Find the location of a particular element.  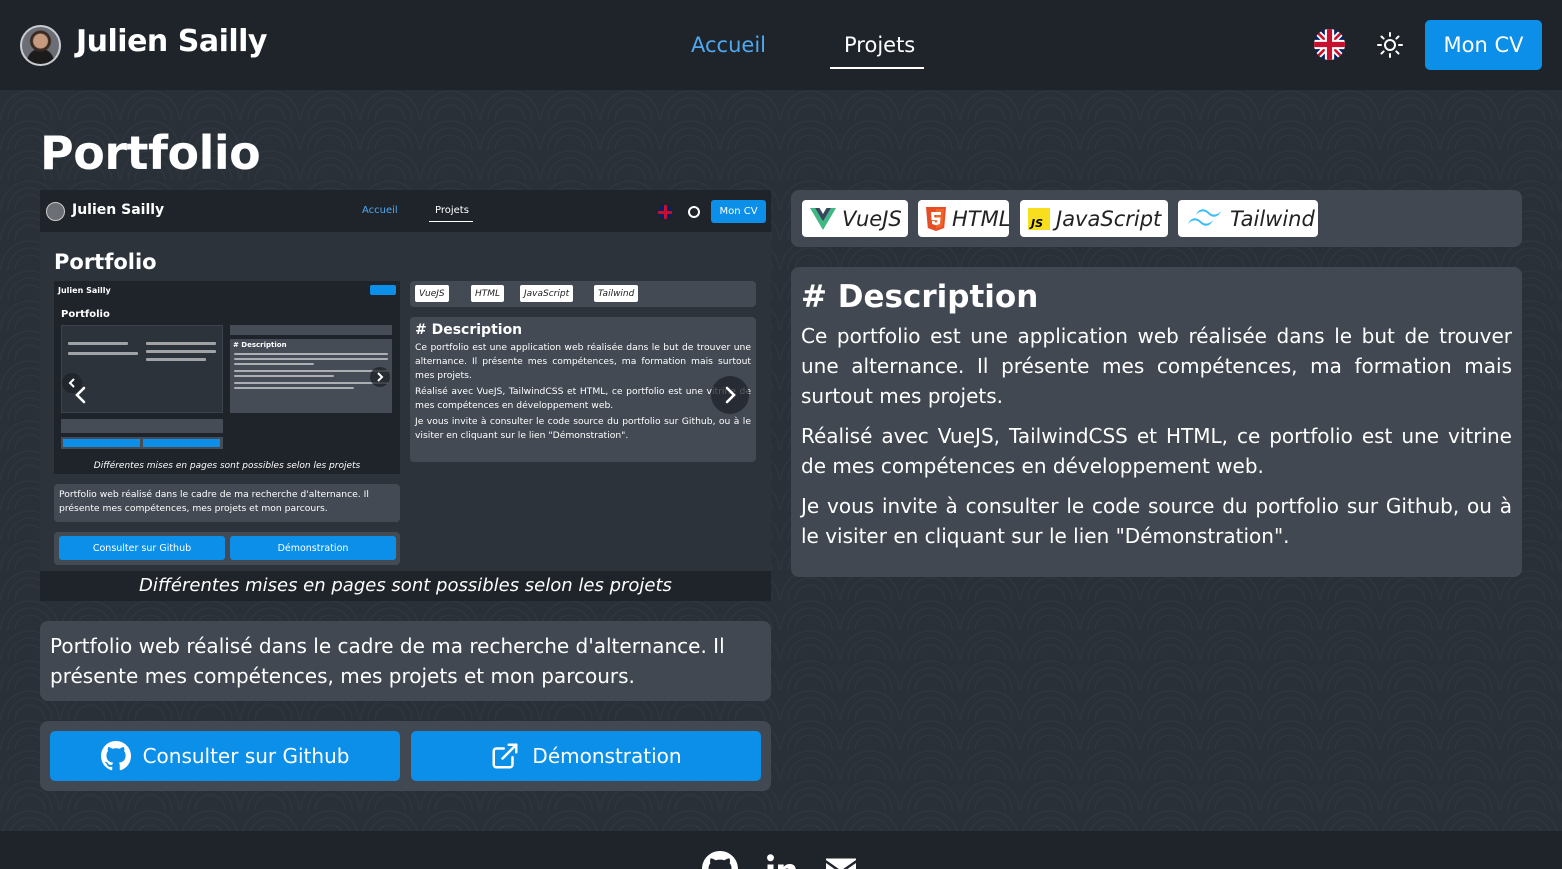

preview-nav-home: Accueil is located at coordinates (380, 210).